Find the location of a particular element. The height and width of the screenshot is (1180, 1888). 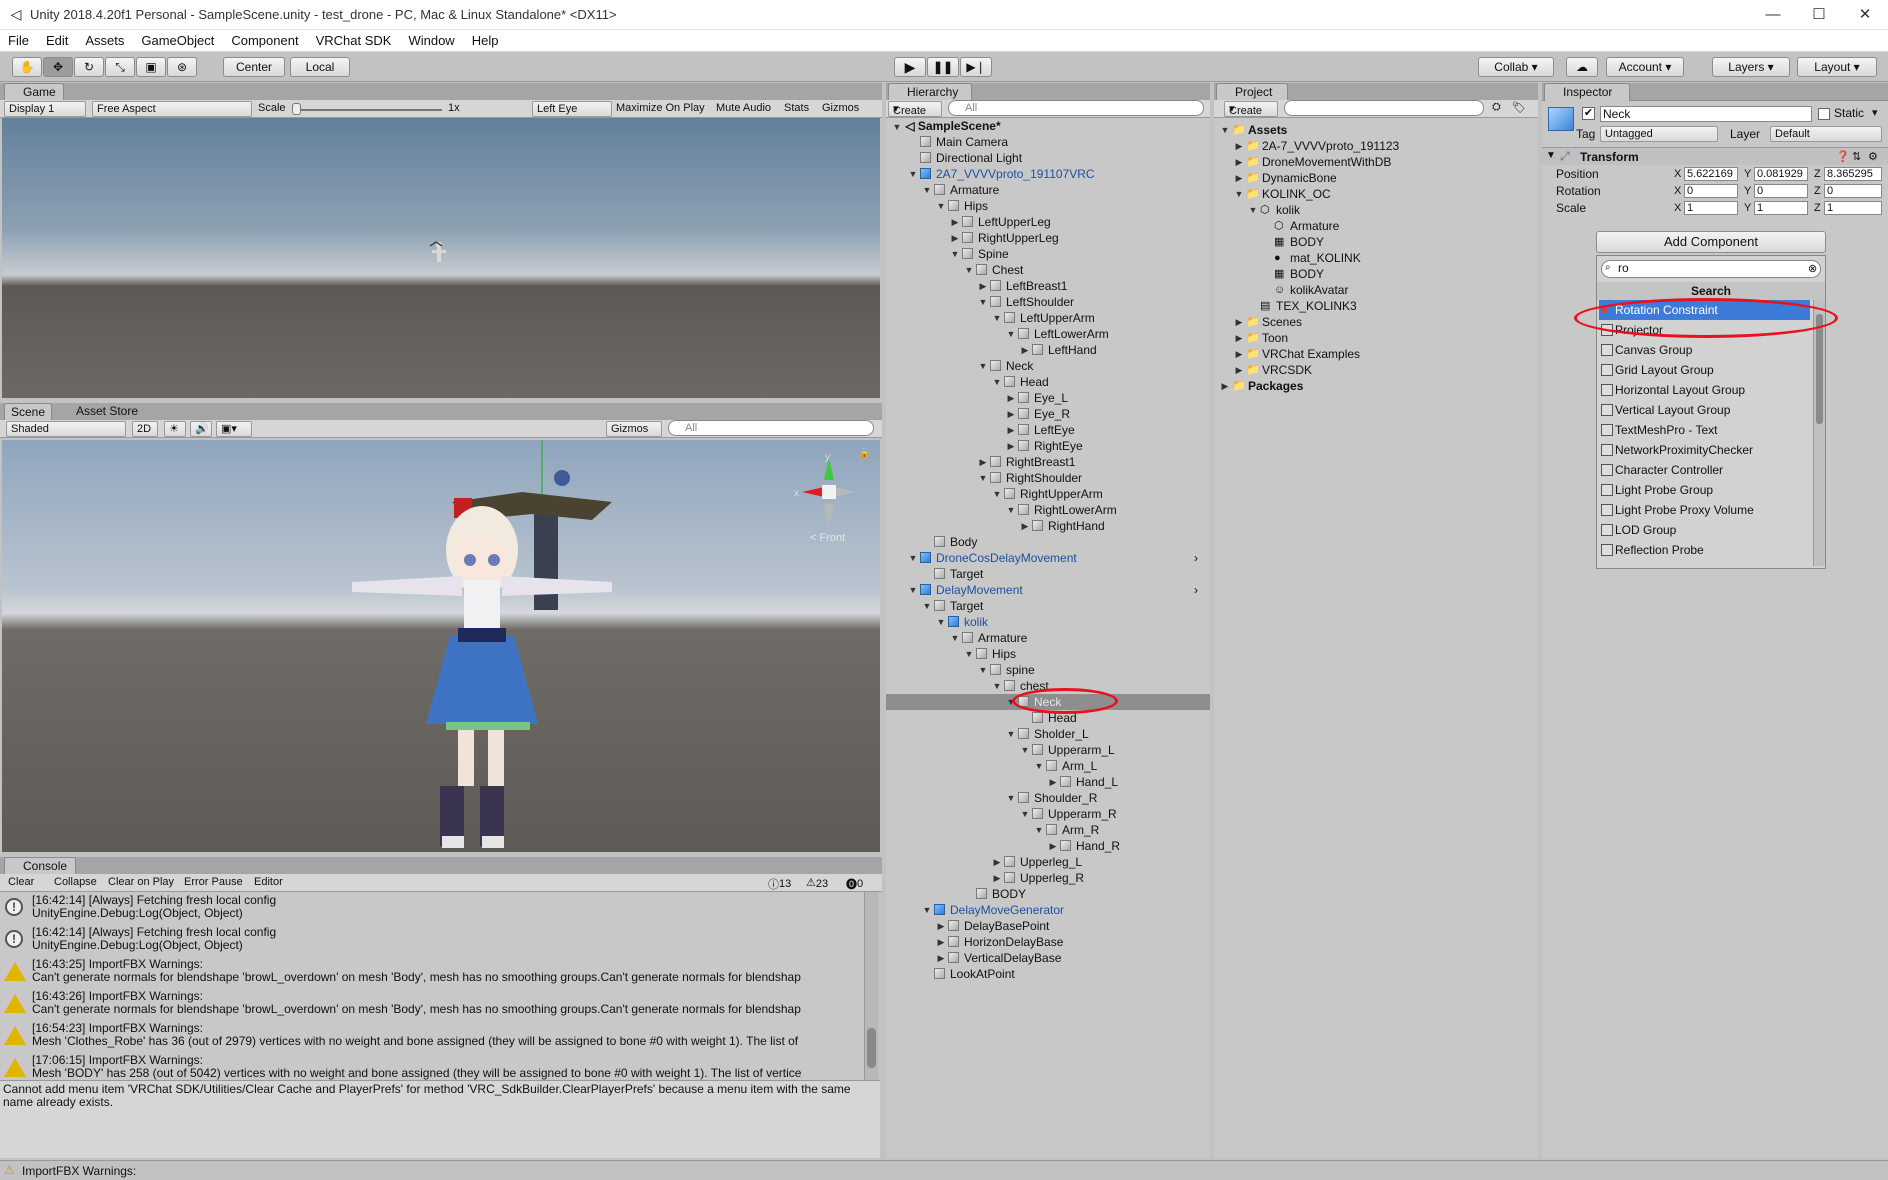

tab-game: Game is located at coordinates (34, 92).